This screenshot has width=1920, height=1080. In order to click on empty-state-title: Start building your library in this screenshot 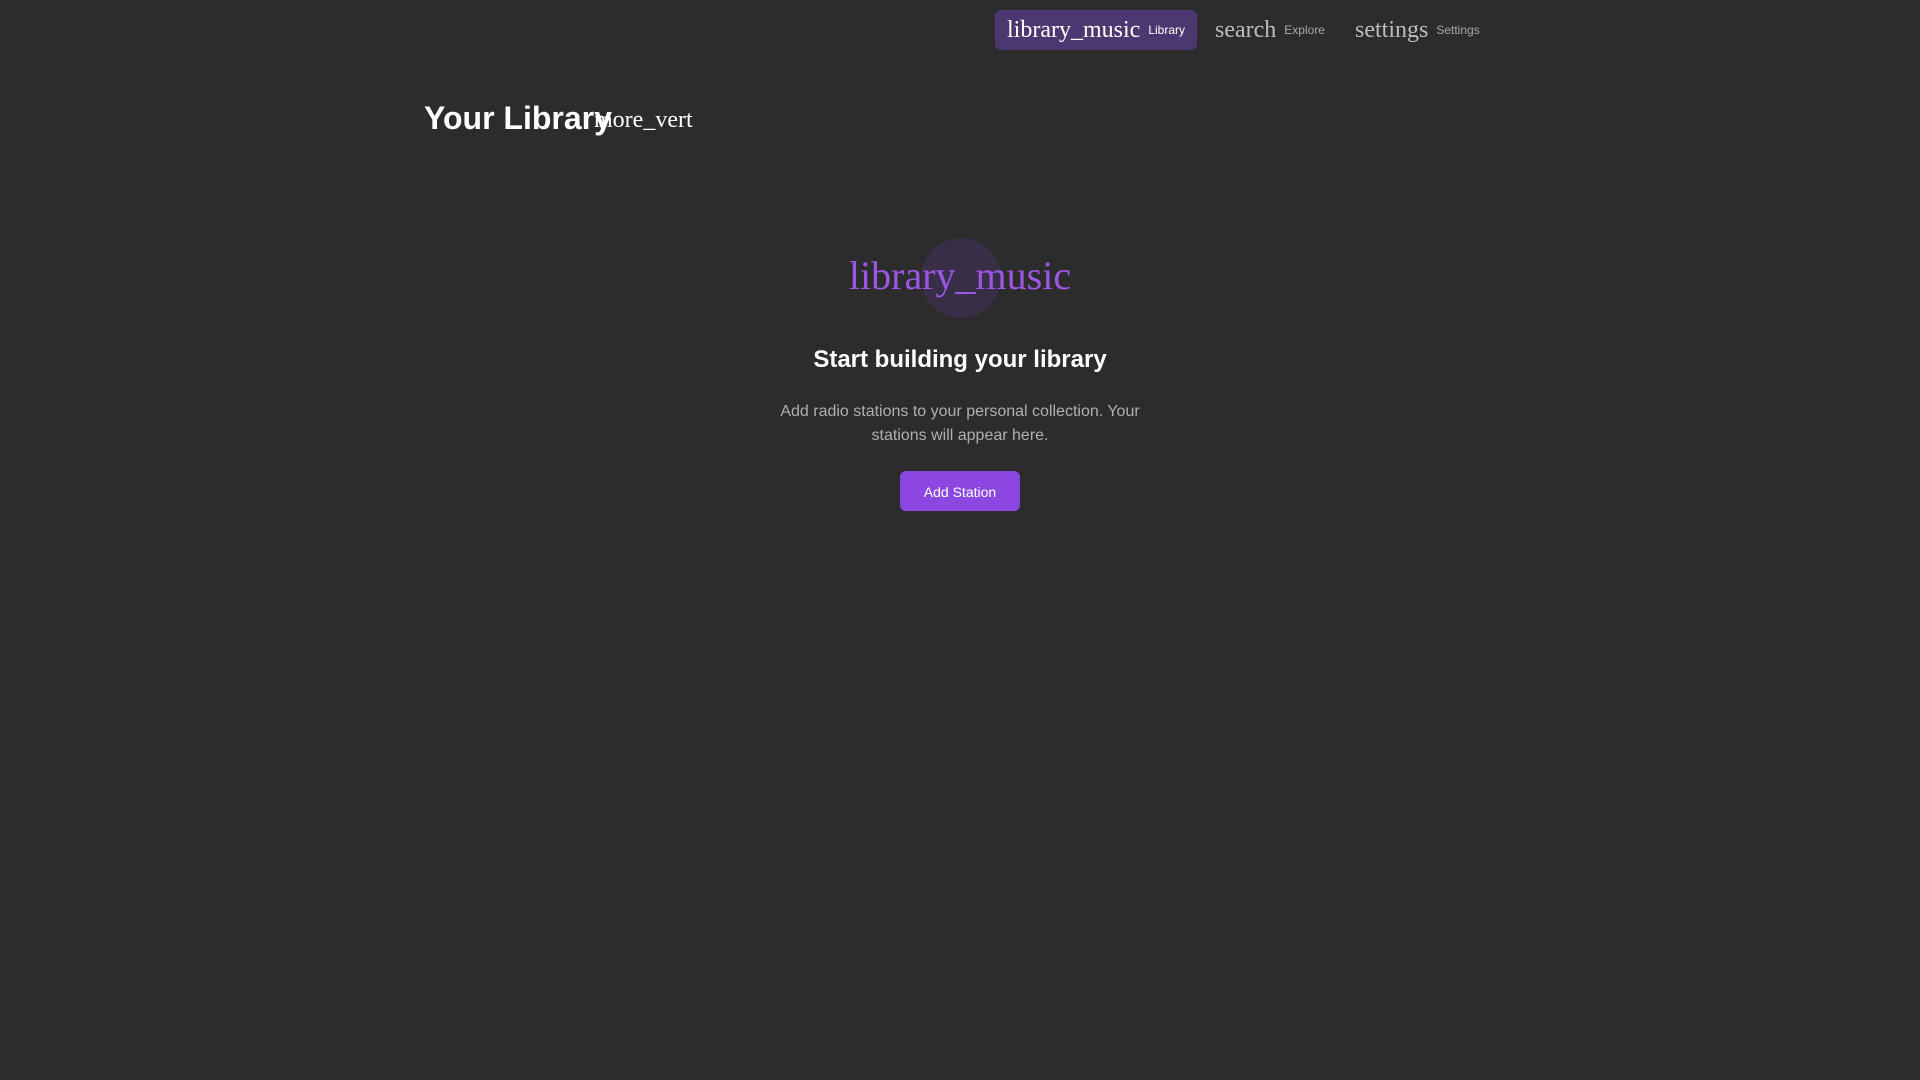, I will do `click(960, 359)`.